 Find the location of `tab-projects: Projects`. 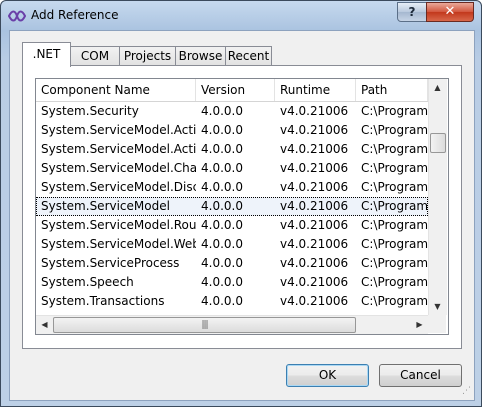

tab-projects: Projects is located at coordinates (147, 56).